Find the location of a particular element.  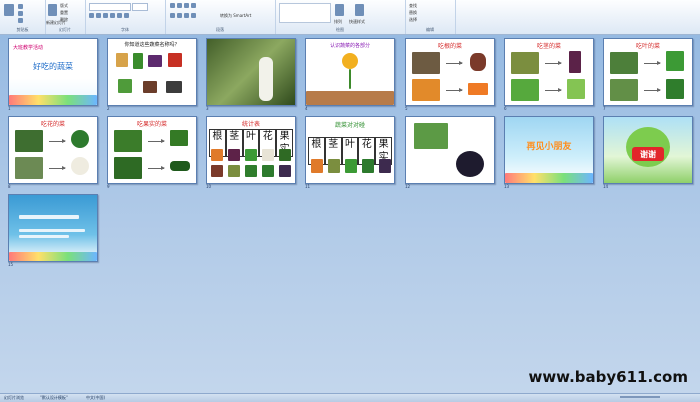

slide-title: 蔬菜对对碰 is located at coordinates (349, 125).